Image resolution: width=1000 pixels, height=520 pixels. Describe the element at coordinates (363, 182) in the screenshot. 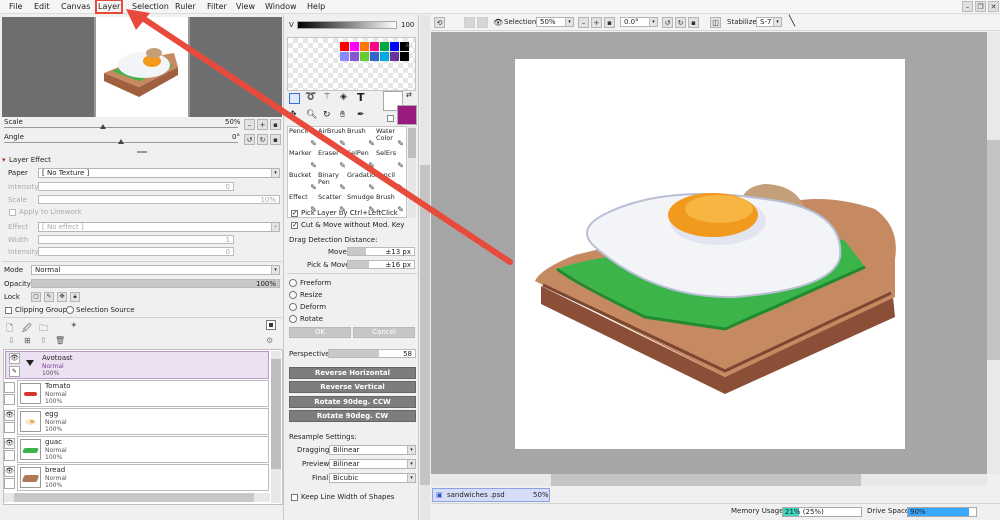

I see `tool-gradation: Gradation ✎` at that location.